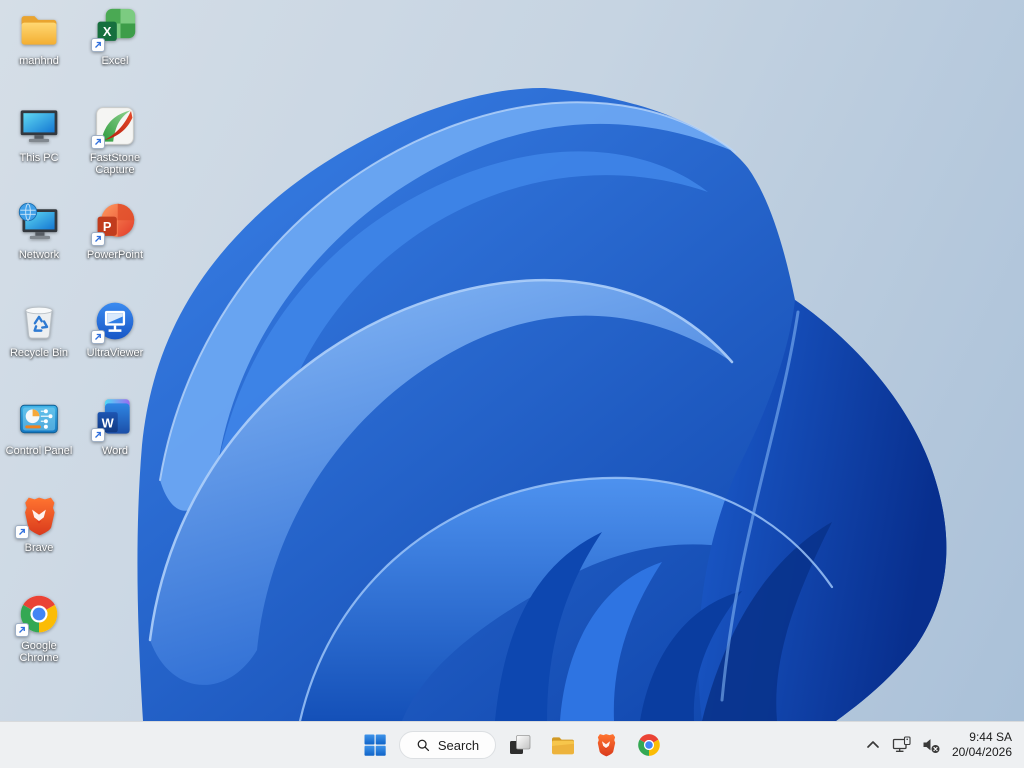 The image size is (1024, 768). I want to click on task-view-button, so click(520, 745).